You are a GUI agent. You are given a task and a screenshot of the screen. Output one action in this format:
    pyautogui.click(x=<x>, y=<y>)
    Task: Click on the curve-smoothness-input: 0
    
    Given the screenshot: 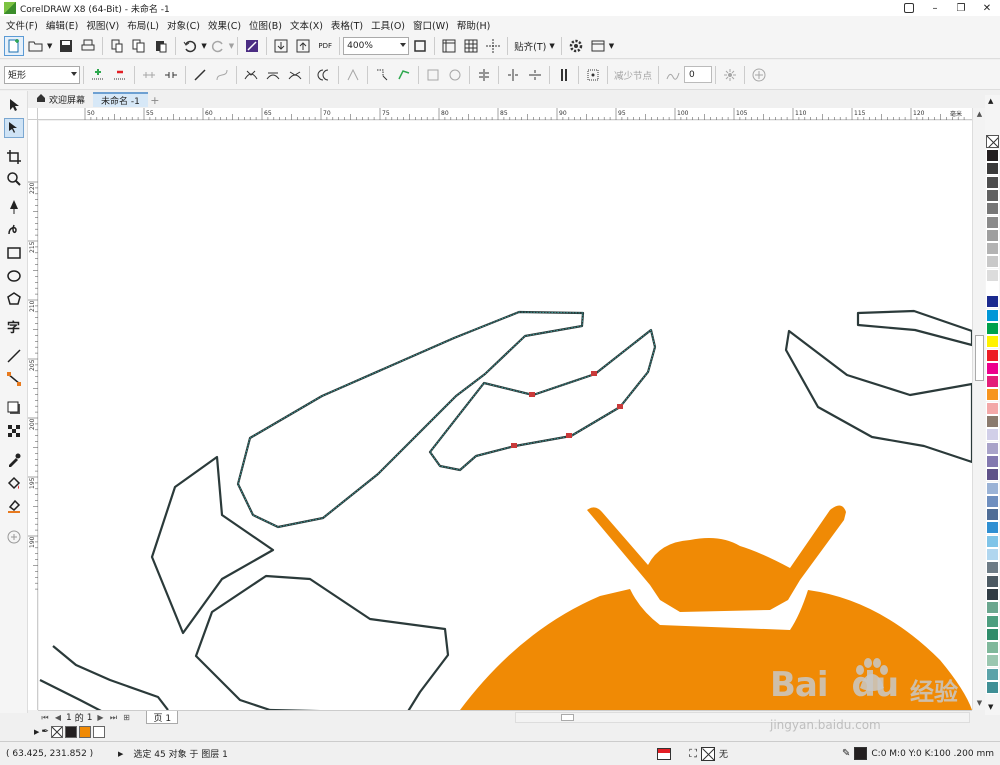 What is the action you would take?
    pyautogui.click(x=698, y=74)
    